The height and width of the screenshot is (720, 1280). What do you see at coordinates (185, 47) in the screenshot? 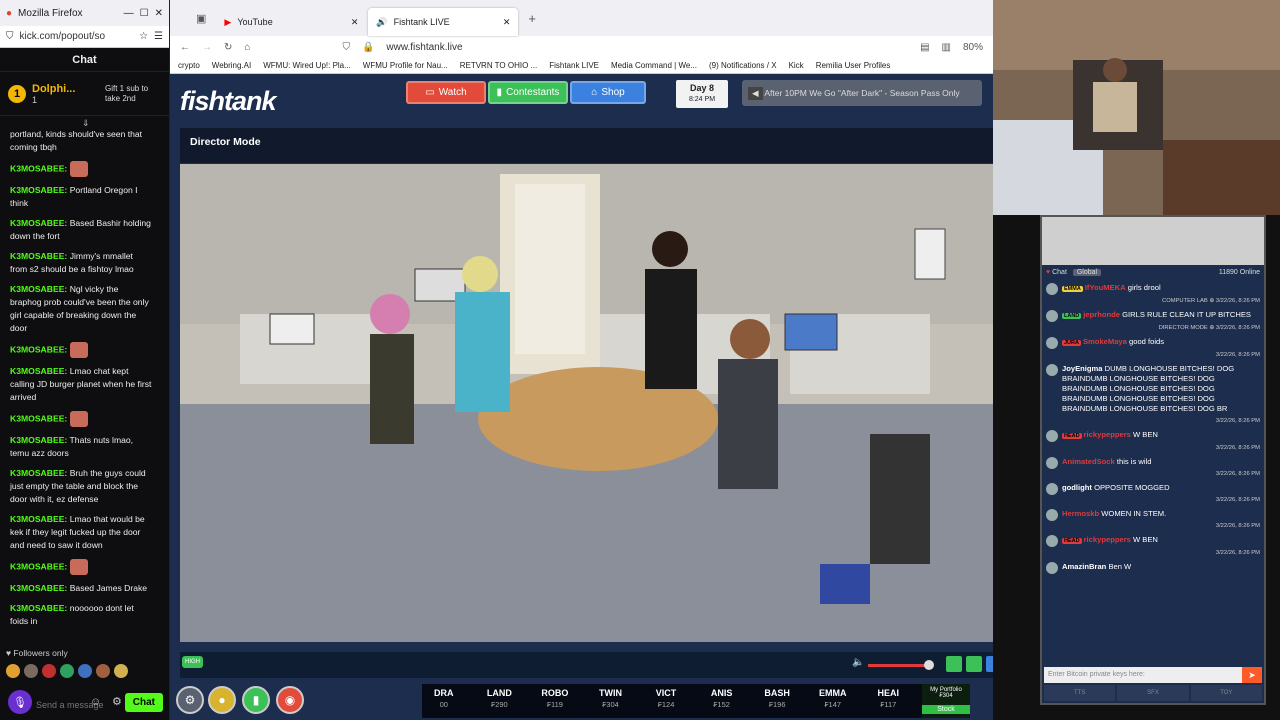
I see `back-icon: ←` at bounding box center [185, 47].